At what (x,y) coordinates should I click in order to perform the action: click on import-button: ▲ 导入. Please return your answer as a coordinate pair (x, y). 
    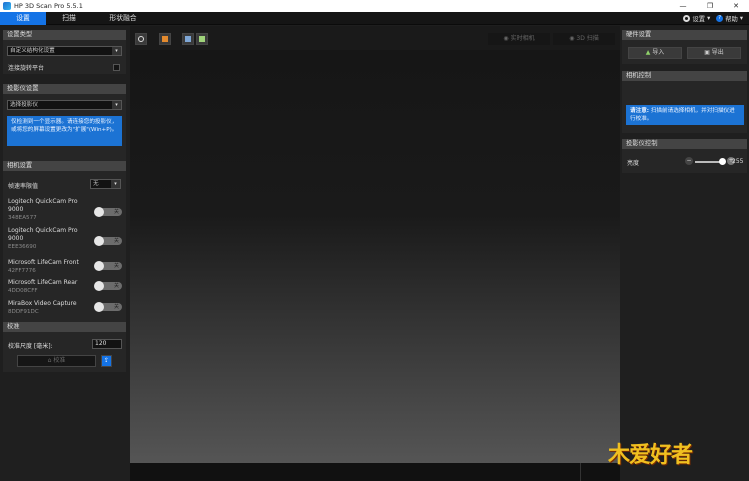
    Looking at the image, I should click on (655, 53).